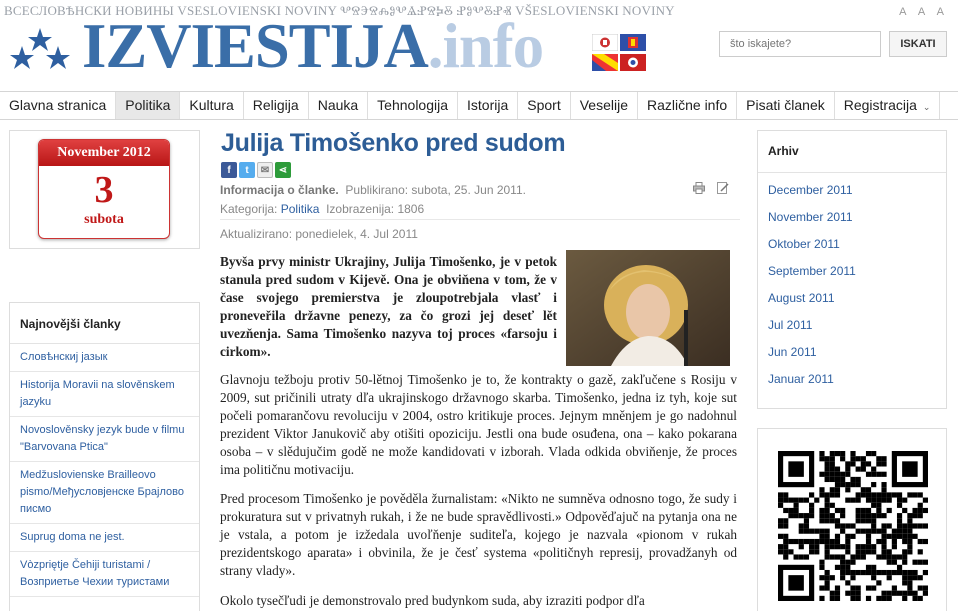 The height and width of the screenshot is (611, 958). I want to click on font-size-large-button: A, so click(940, 12).